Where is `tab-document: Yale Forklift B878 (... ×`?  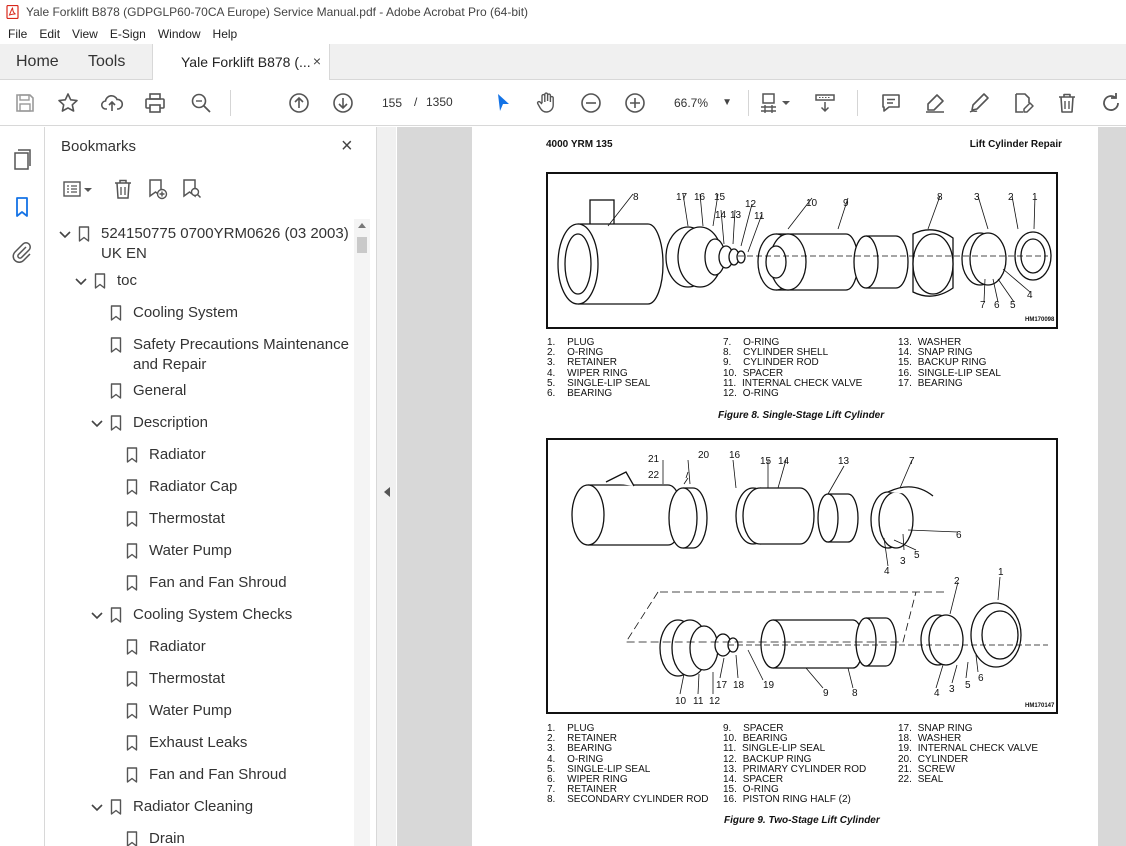 tab-document: Yale Forklift B878 (... × is located at coordinates (241, 62).